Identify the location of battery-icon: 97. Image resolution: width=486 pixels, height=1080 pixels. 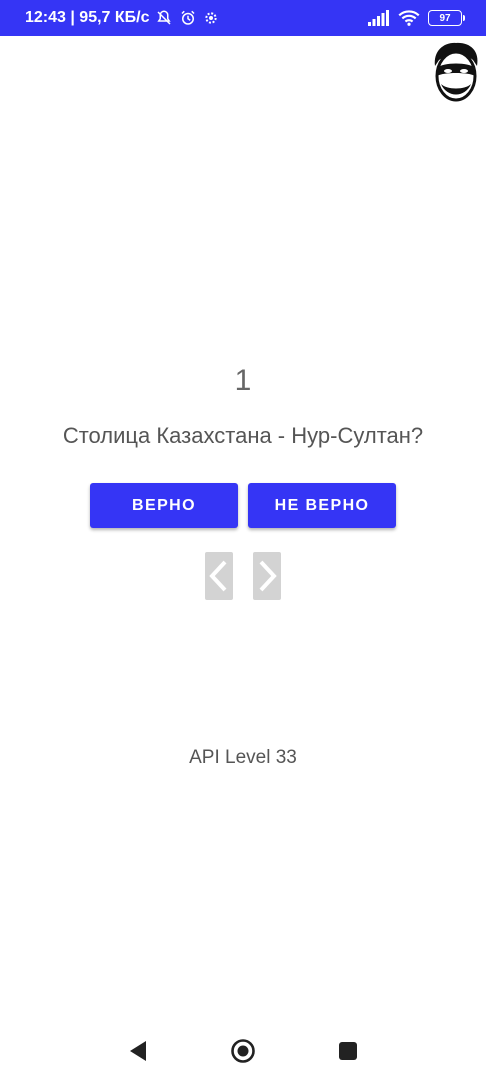
(446, 18).